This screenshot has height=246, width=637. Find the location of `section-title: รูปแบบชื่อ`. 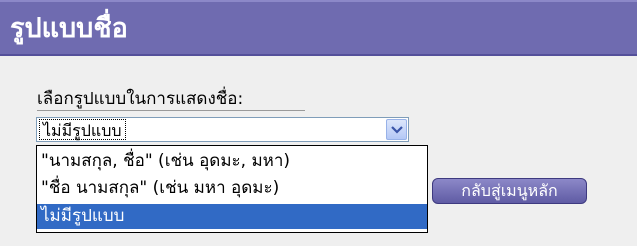

section-title: รูปแบบชื่อ is located at coordinates (69, 28).